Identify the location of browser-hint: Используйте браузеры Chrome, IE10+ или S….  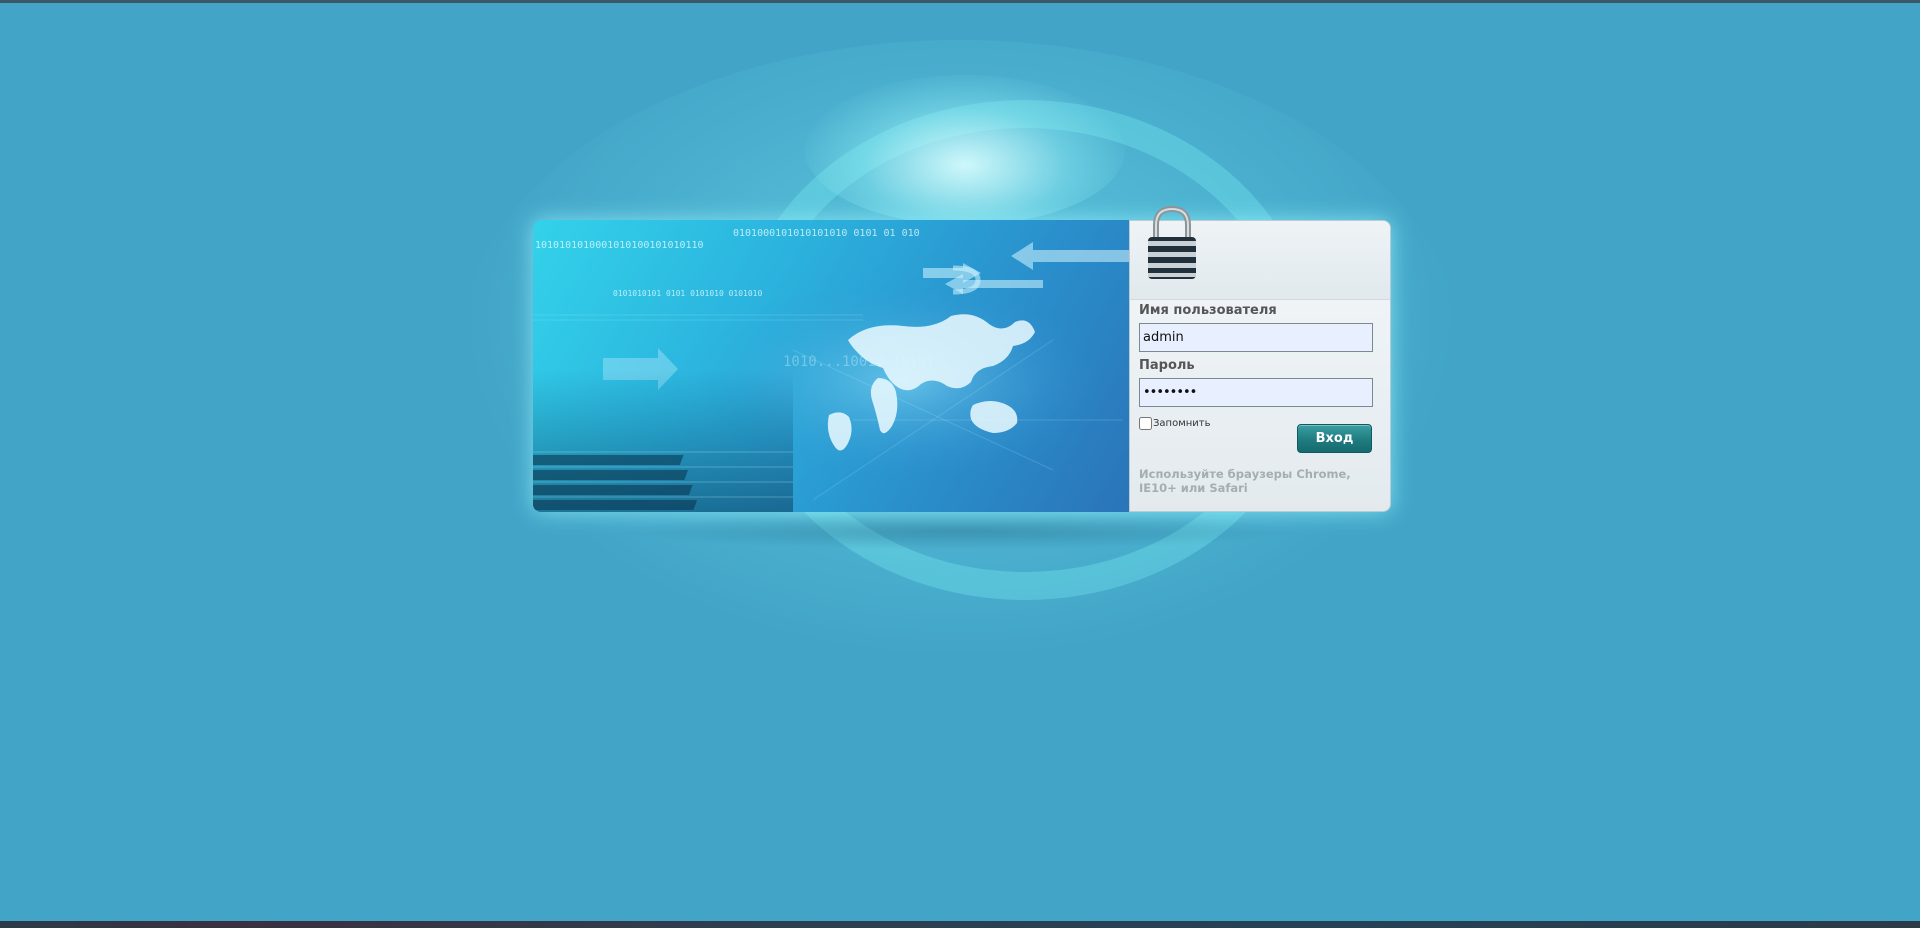
(1245, 481).